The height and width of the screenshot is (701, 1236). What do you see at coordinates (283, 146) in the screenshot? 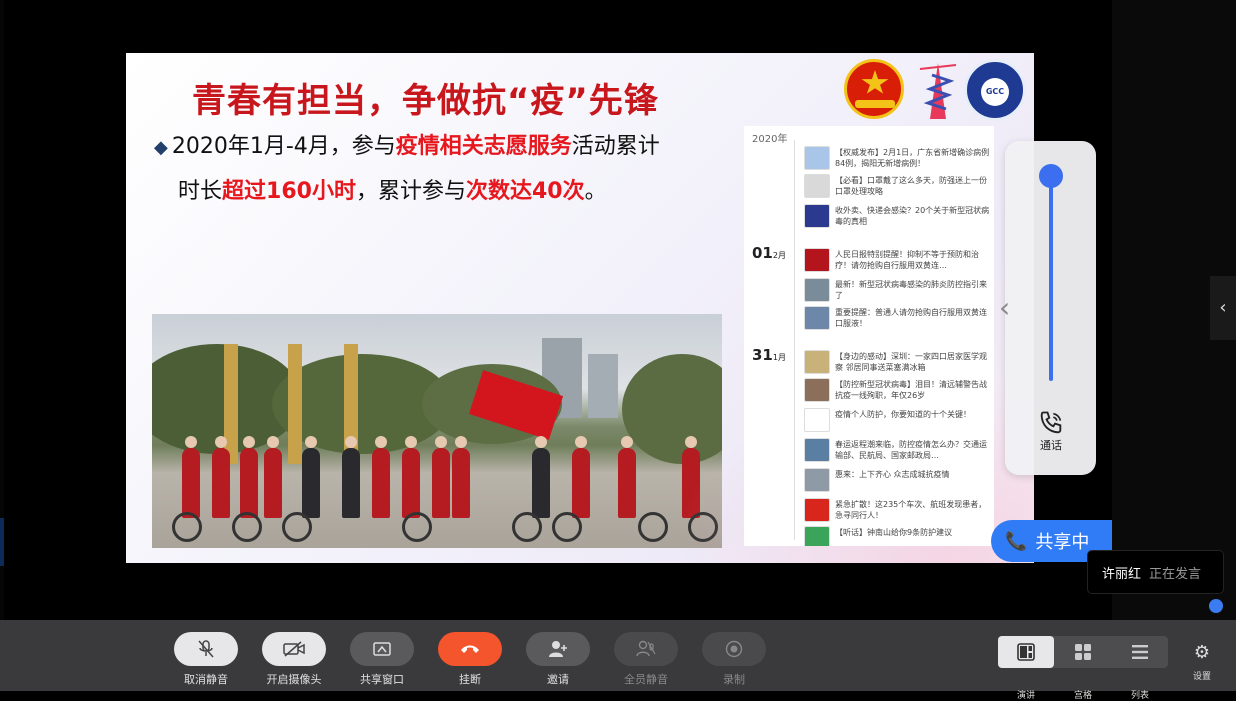
I see `text-run: 2020年1月-4月，参与` at bounding box center [283, 146].